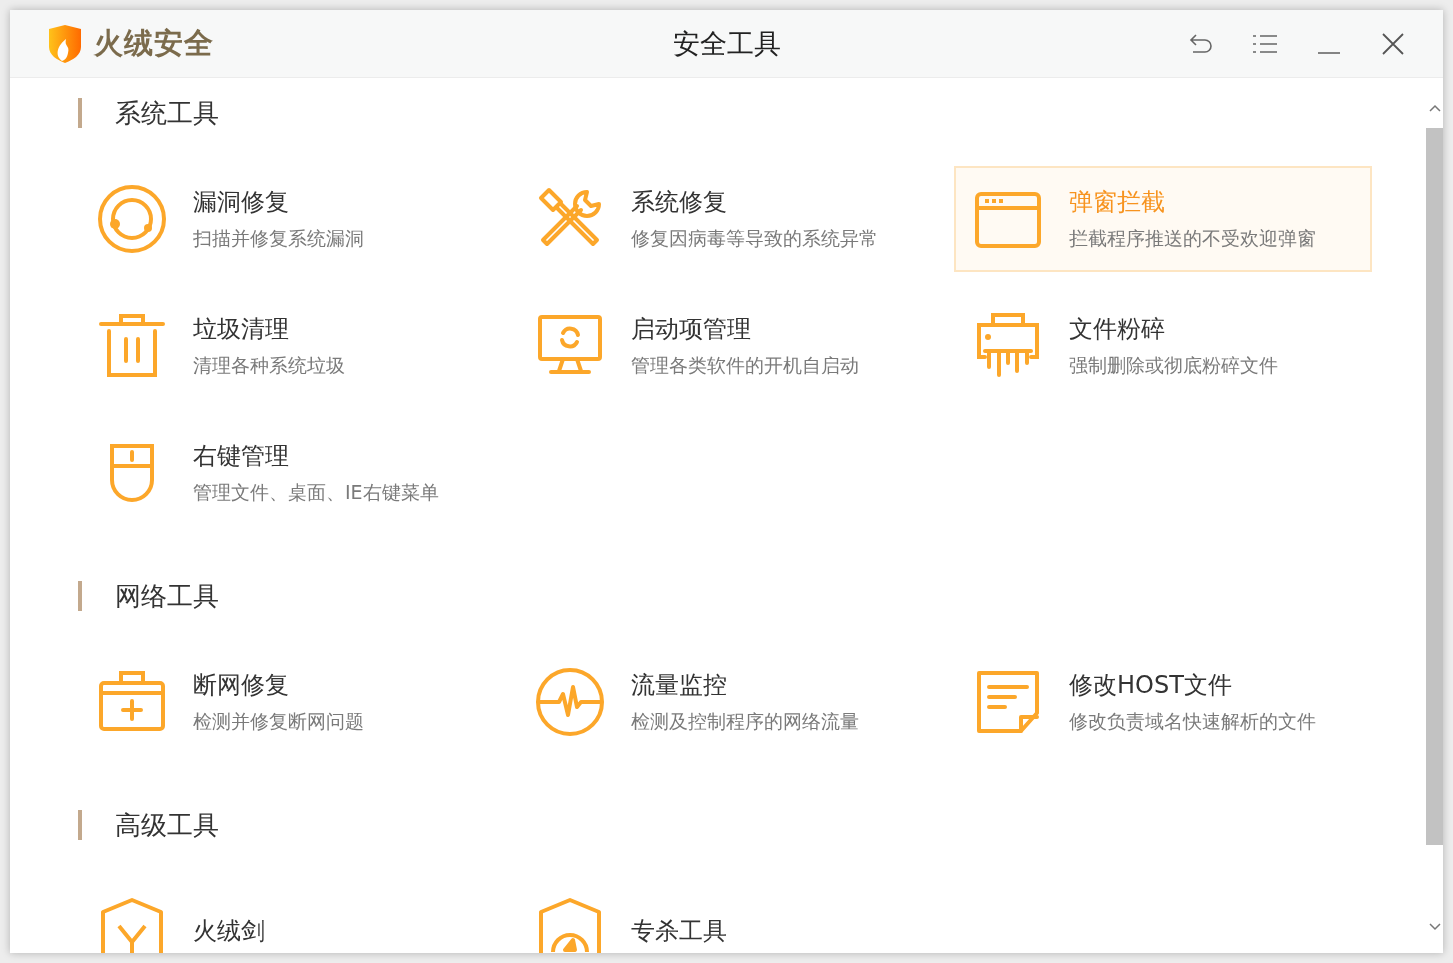 The image size is (1453, 963). Describe the element at coordinates (1329, 52) in the screenshot. I see `minimize-icon` at that location.